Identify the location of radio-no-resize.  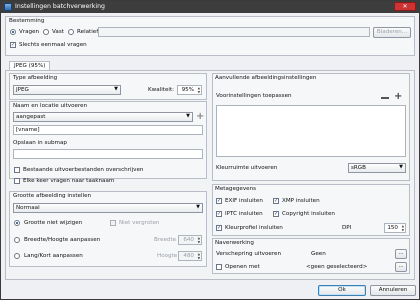
(17, 223).